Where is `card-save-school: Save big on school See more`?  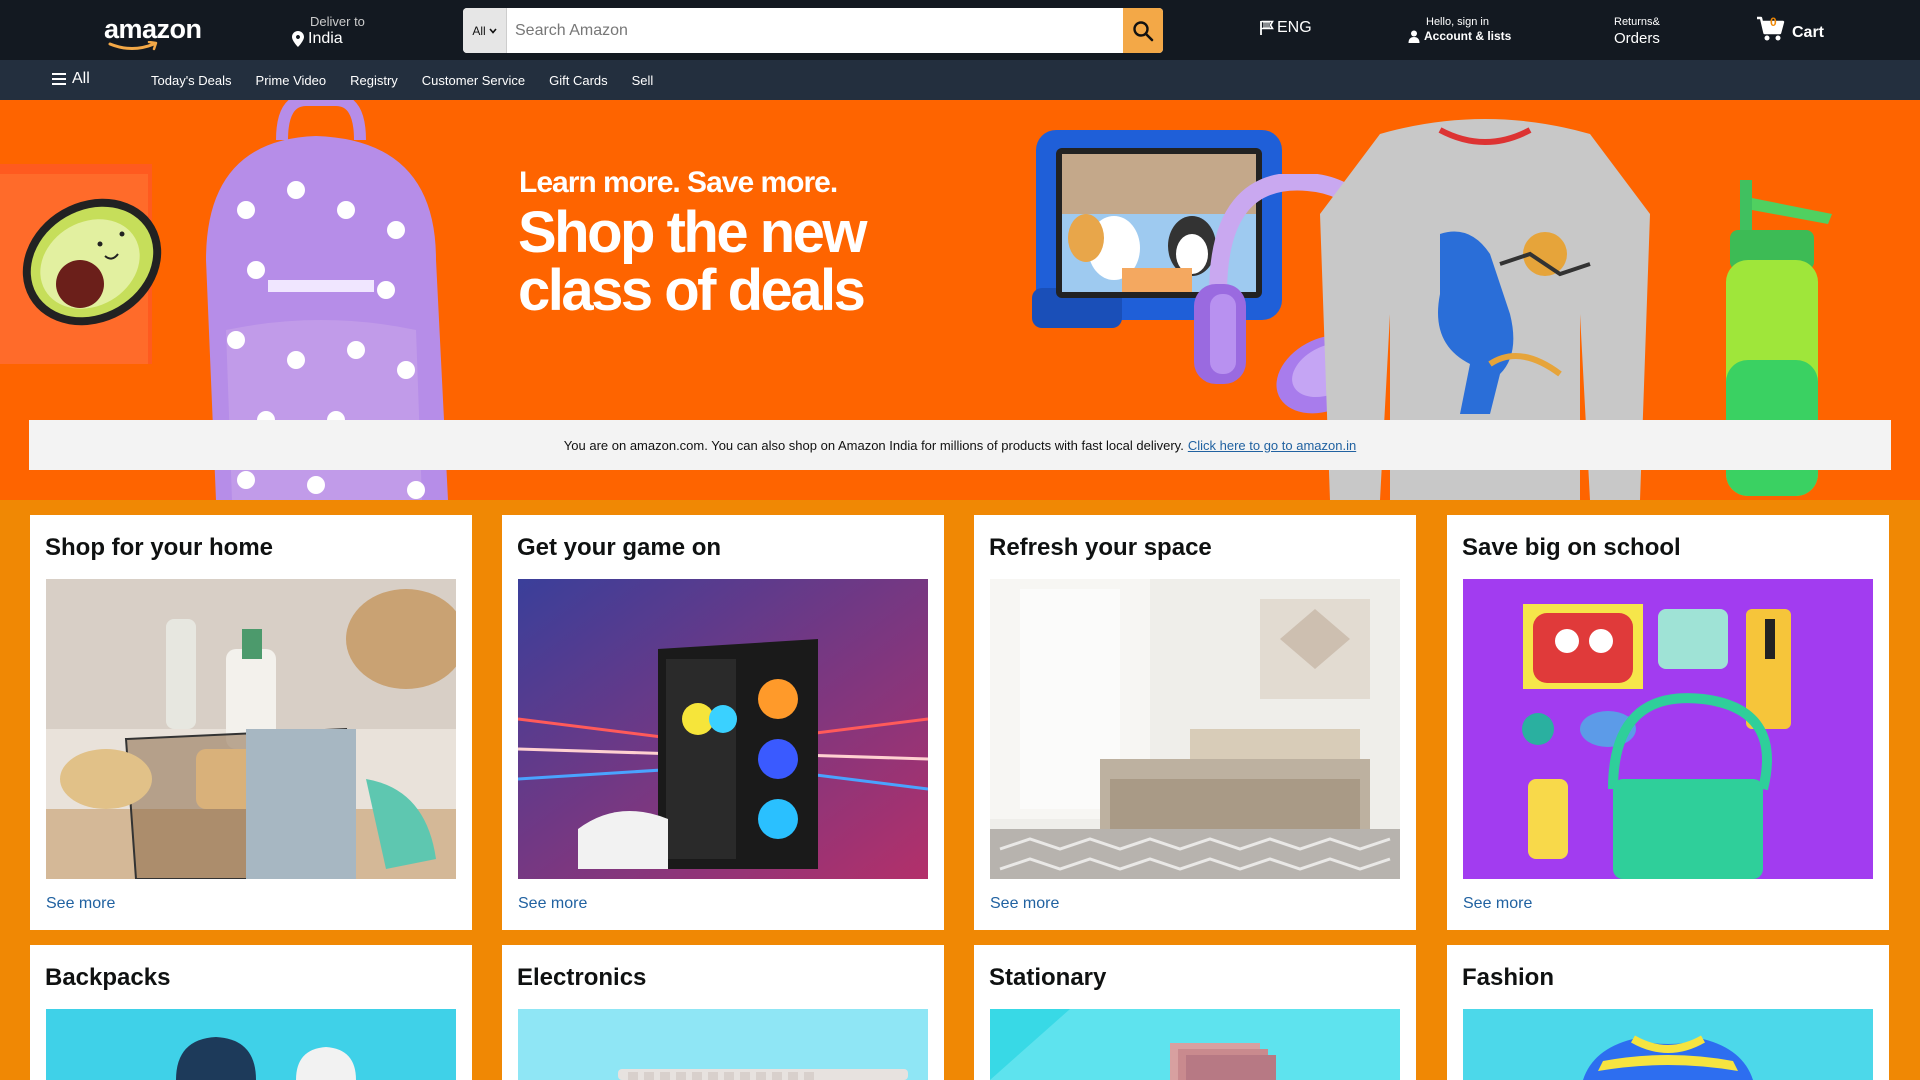 card-save-school: Save big on school See more is located at coordinates (1668, 722).